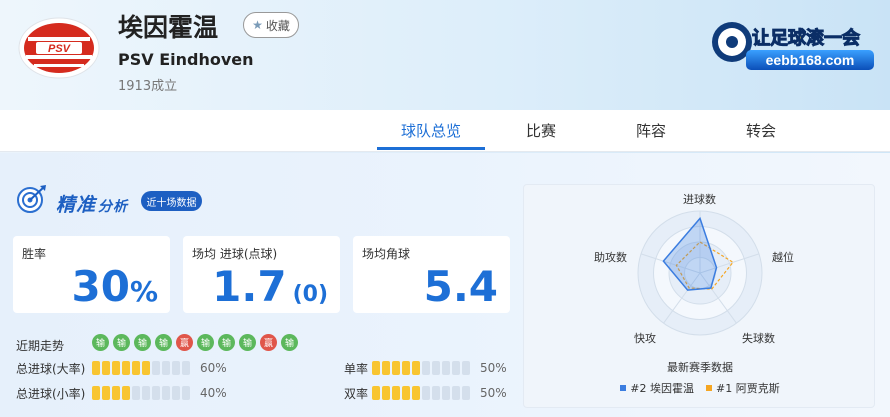 Image resolution: width=890 pixels, height=417 pixels. What do you see at coordinates (651, 131) in the screenshot?
I see `tab-squad: 阵容` at bounding box center [651, 131].